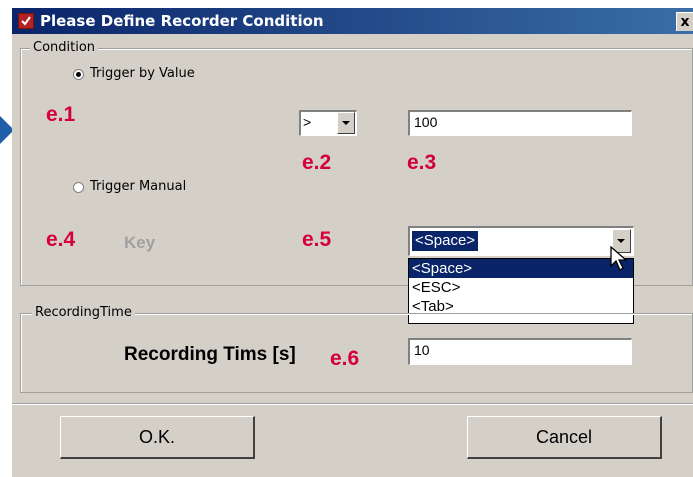  What do you see at coordinates (520, 351) in the screenshot?
I see `recording-time-input: 10` at bounding box center [520, 351].